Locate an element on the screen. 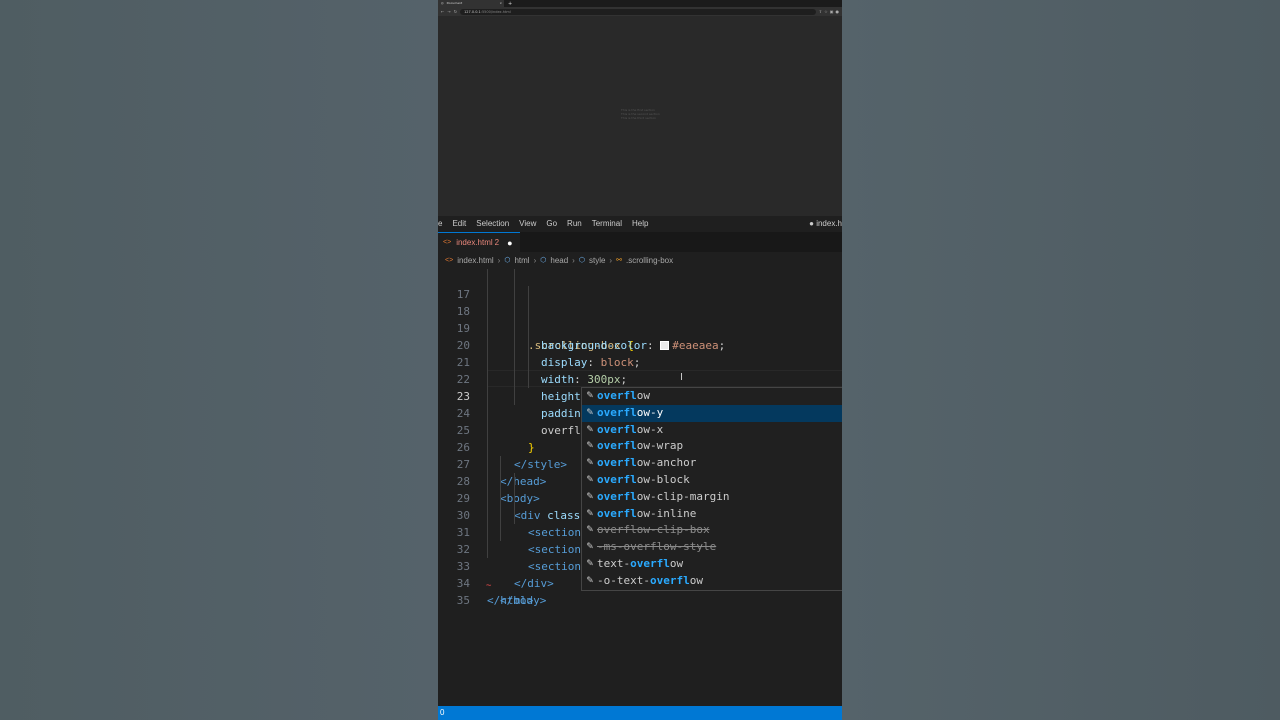 The image size is (1280, 720). back-icon: ← is located at coordinates (442, 11).